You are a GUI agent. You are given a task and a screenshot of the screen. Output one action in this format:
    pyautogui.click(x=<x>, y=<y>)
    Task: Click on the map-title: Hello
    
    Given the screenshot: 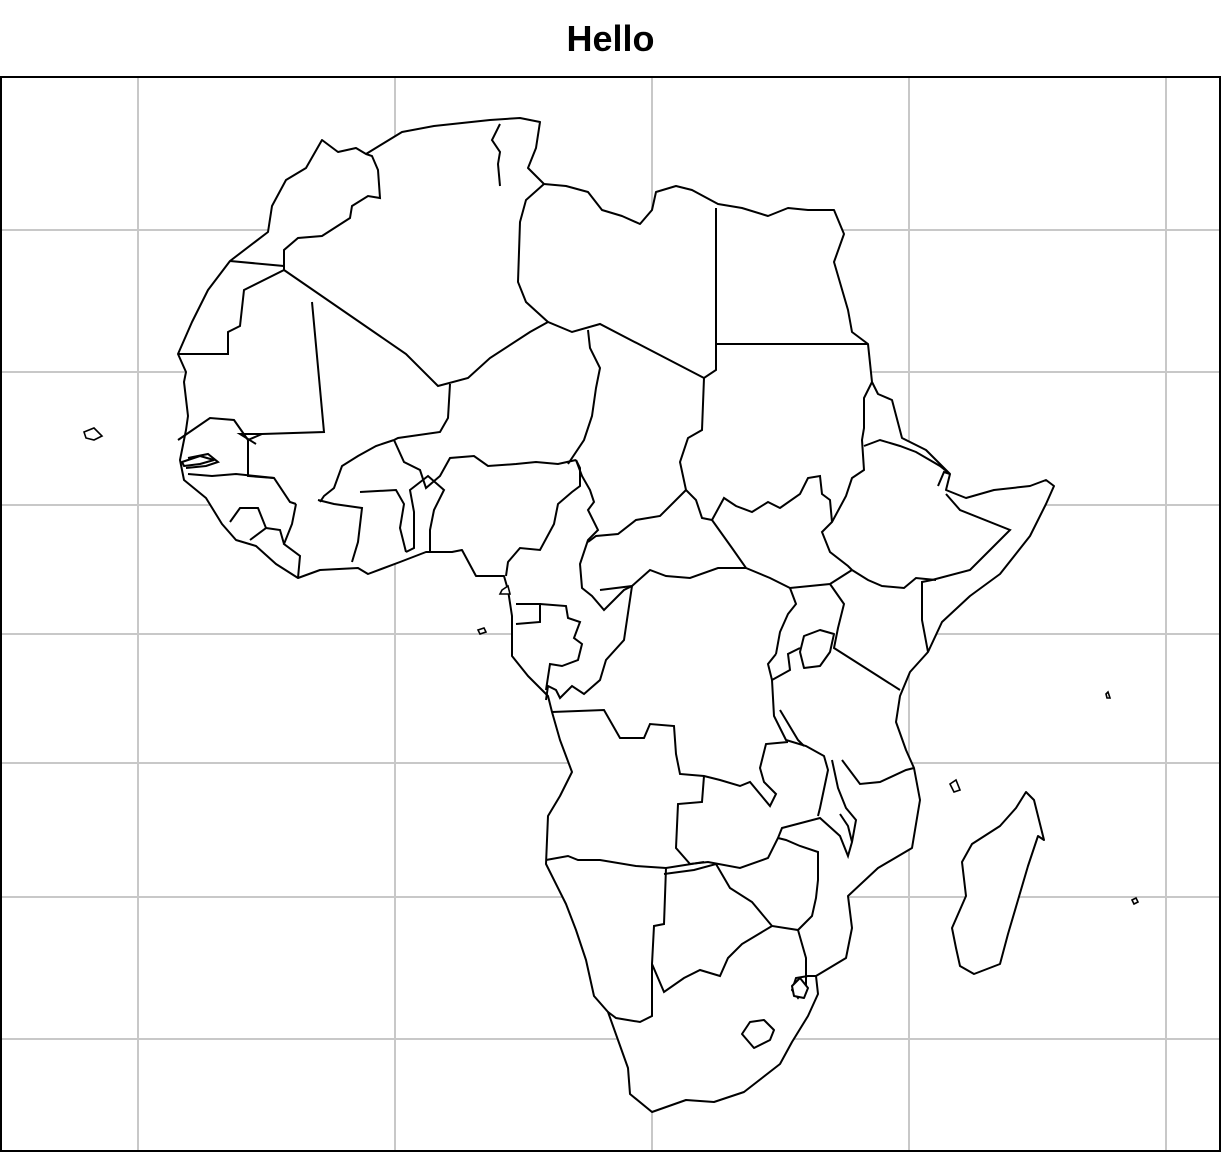 What is the action you would take?
    pyautogui.click(x=610, y=38)
    